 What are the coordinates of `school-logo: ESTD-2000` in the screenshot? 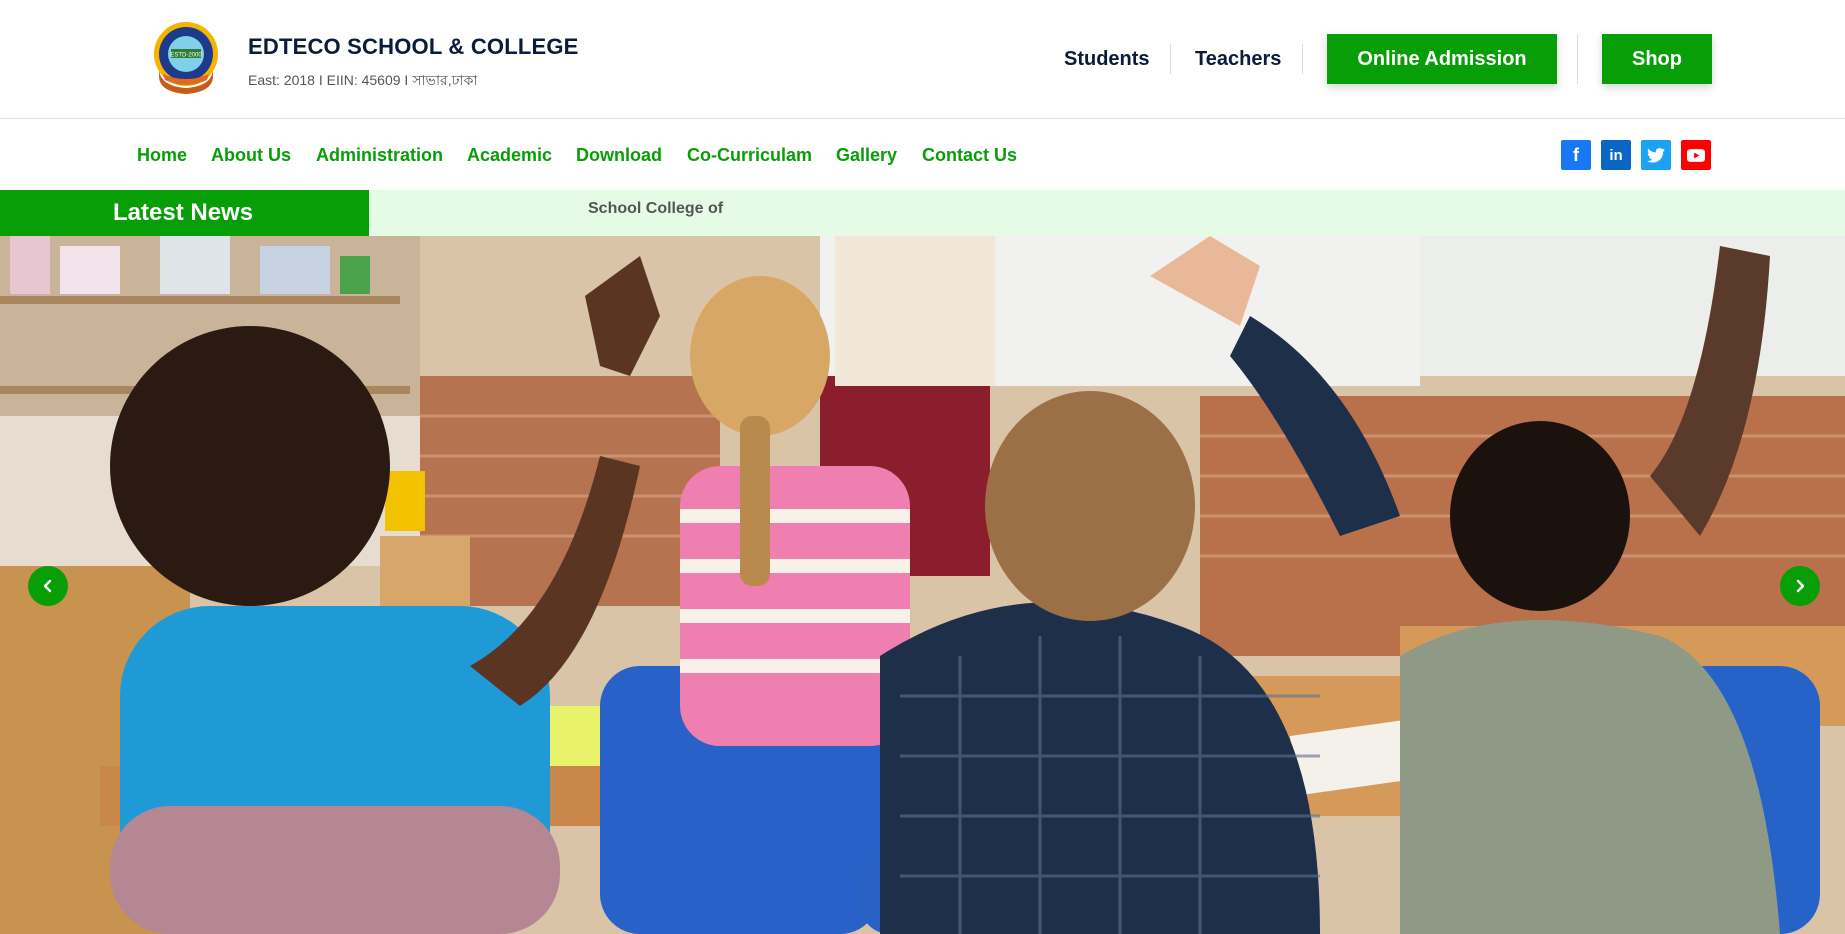 It's located at (186, 56).